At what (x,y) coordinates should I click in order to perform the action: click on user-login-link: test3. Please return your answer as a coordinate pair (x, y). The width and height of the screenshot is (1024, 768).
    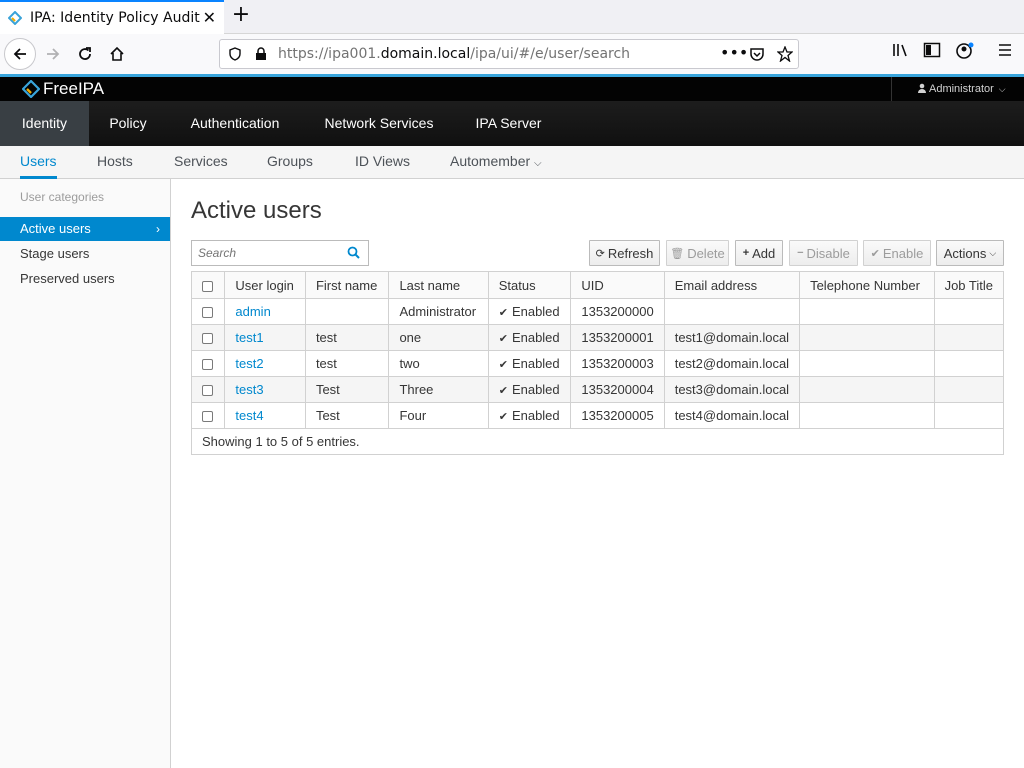
    Looking at the image, I should click on (249, 389).